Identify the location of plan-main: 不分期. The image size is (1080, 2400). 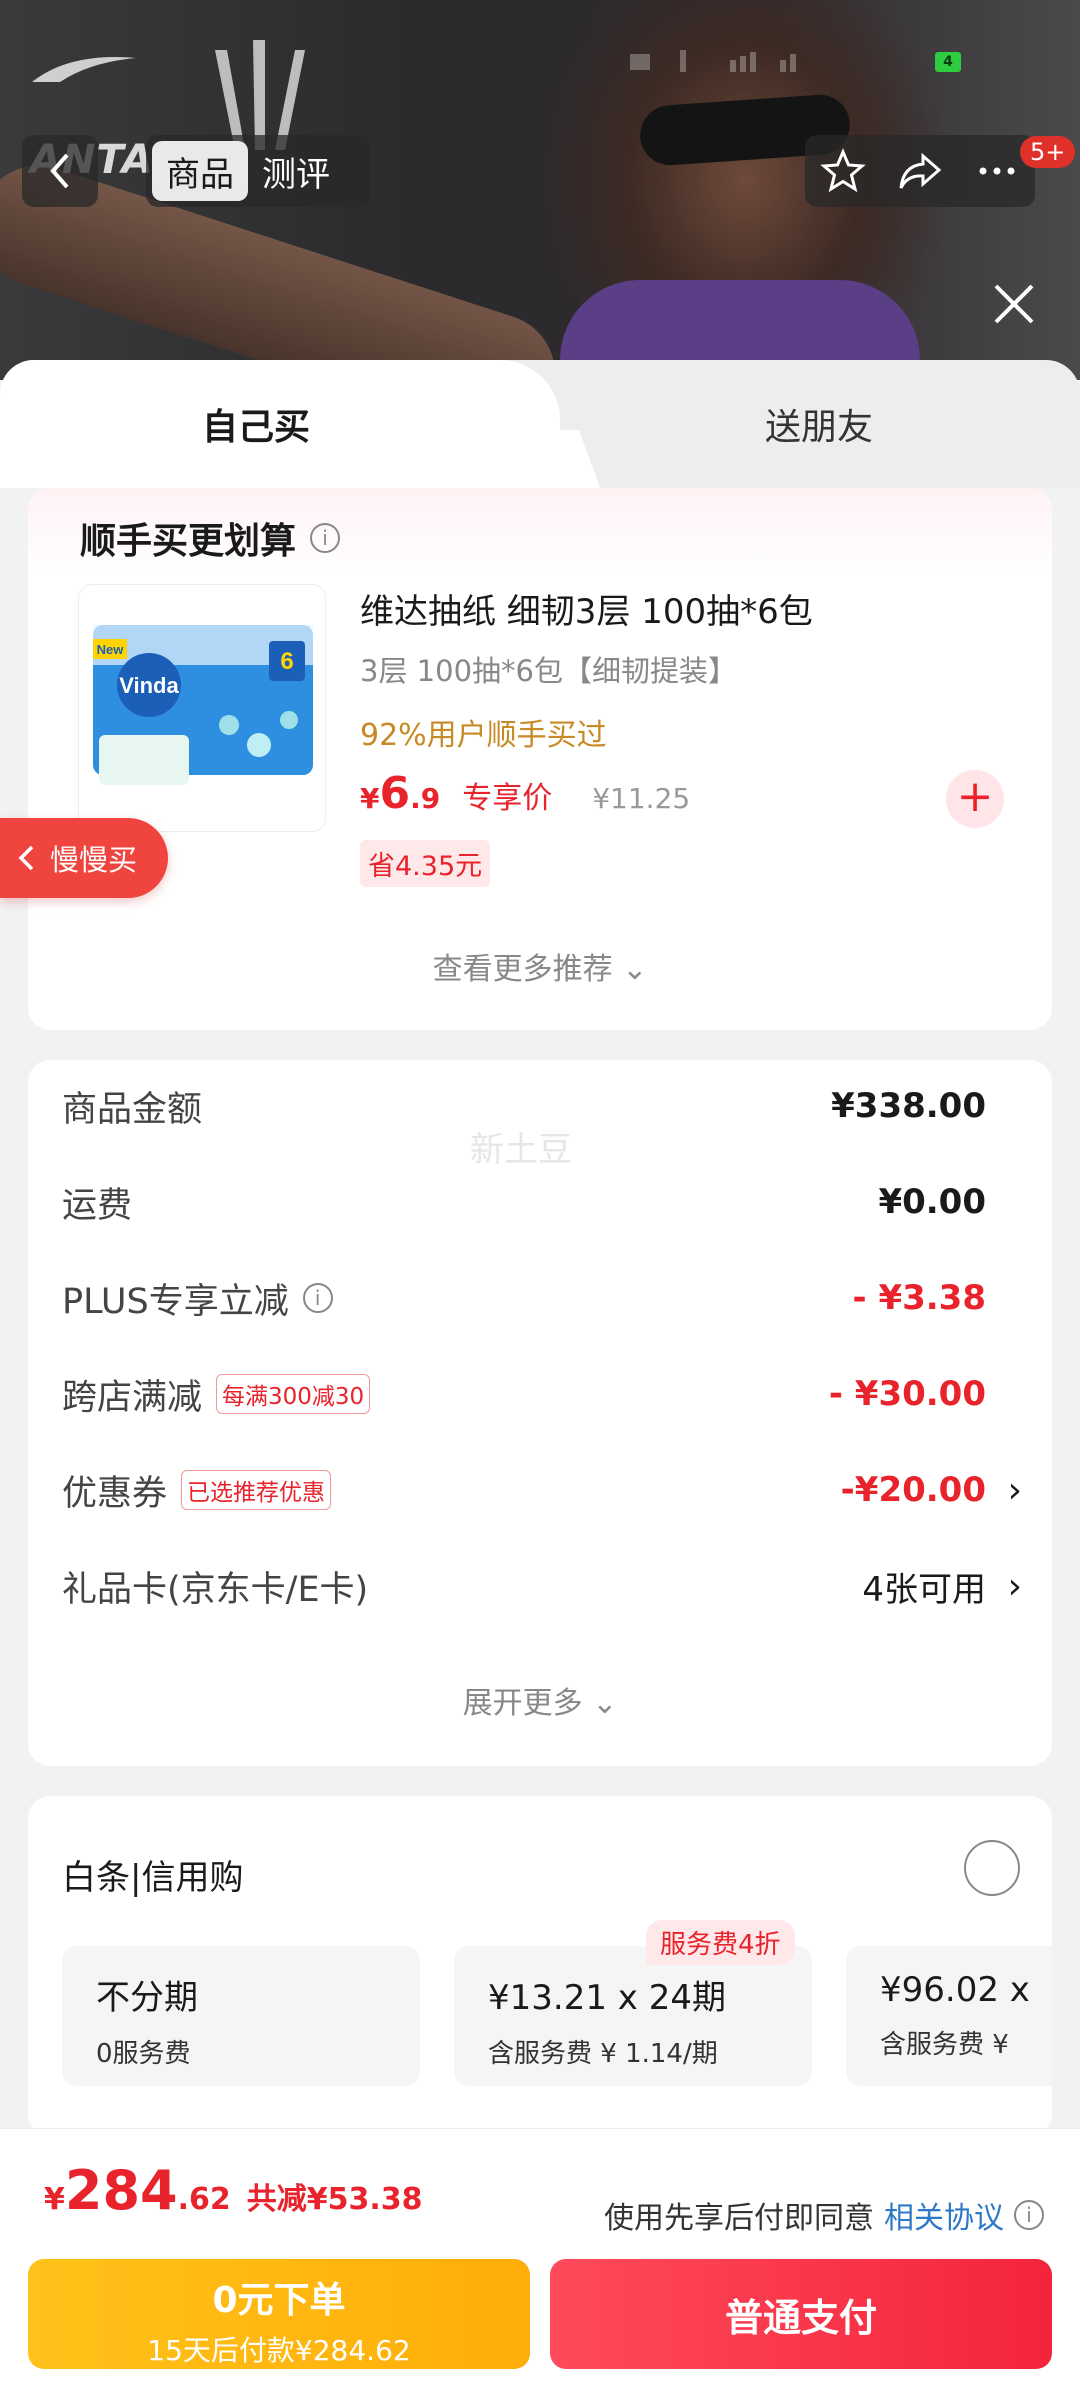
(147, 1998).